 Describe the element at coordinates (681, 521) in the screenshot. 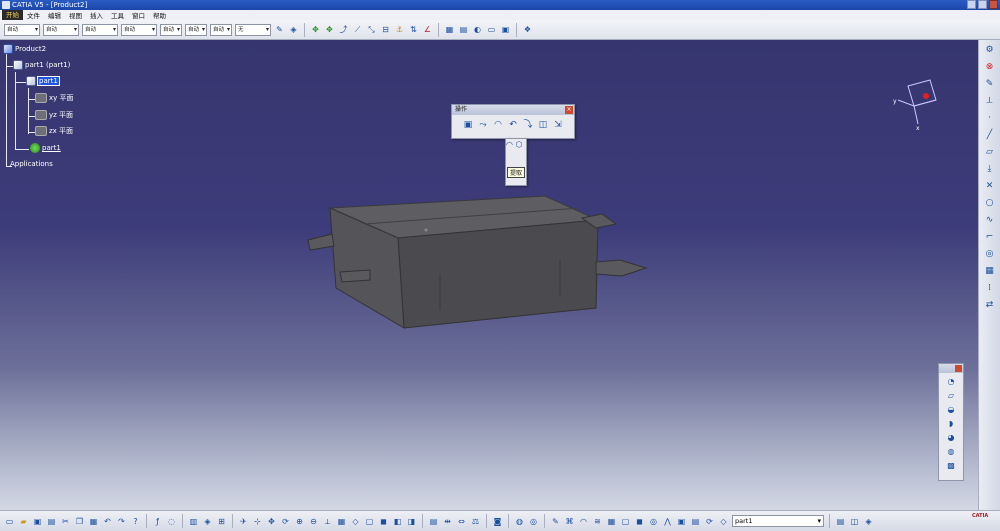

I see `shell-icon: ▣` at that location.